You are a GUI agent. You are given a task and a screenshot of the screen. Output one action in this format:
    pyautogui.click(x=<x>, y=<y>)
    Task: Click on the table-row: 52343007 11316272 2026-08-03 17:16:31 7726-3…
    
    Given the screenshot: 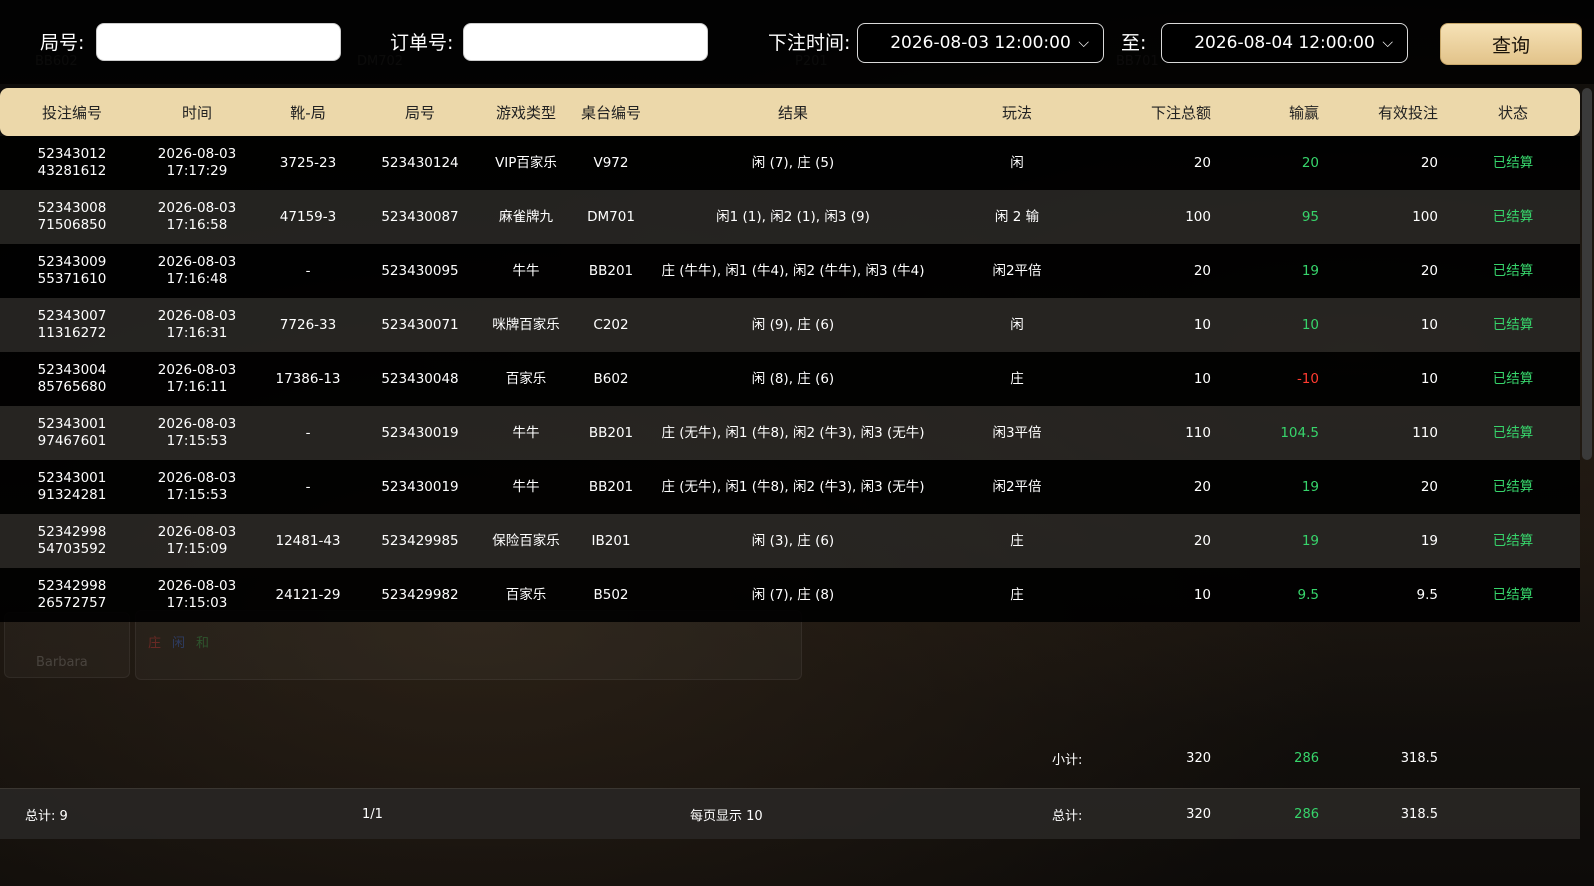 What is the action you would take?
    pyautogui.click(x=790, y=325)
    